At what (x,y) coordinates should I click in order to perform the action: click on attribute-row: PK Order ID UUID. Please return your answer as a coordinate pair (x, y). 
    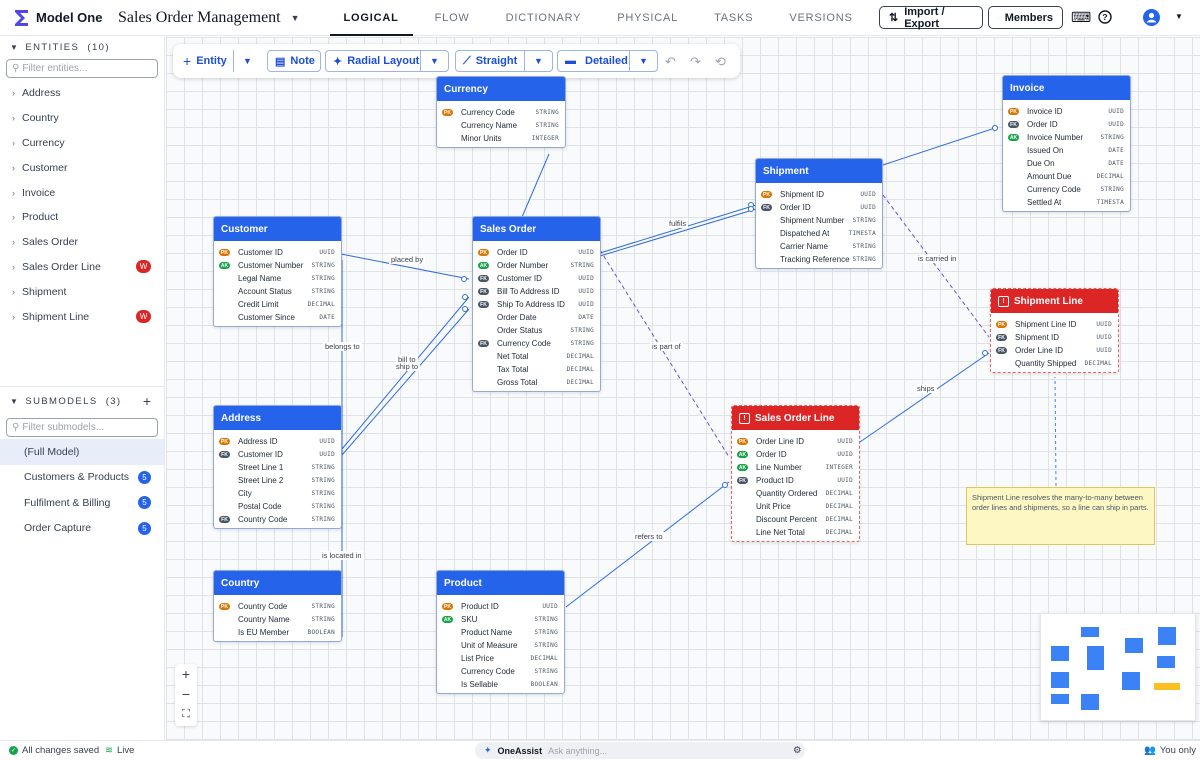
    Looking at the image, I should click on (536, 252).